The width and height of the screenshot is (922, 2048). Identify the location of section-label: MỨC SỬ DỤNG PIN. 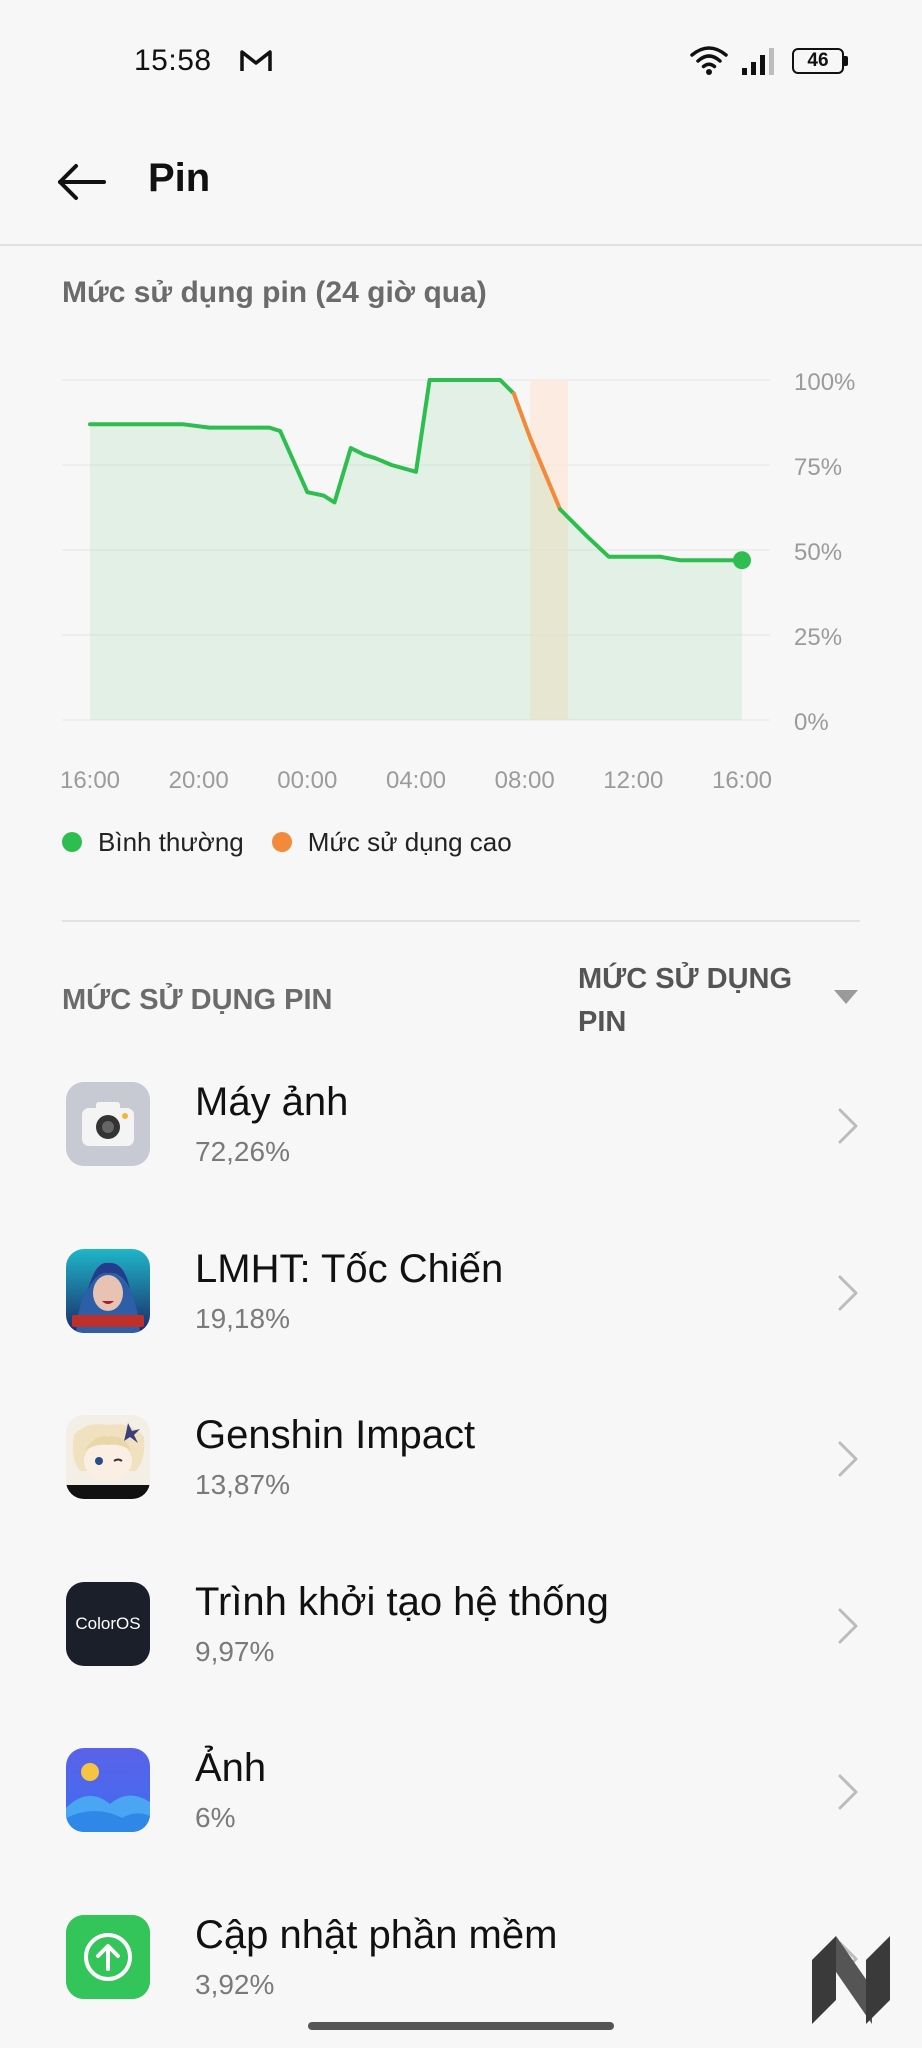
(197, 1000).